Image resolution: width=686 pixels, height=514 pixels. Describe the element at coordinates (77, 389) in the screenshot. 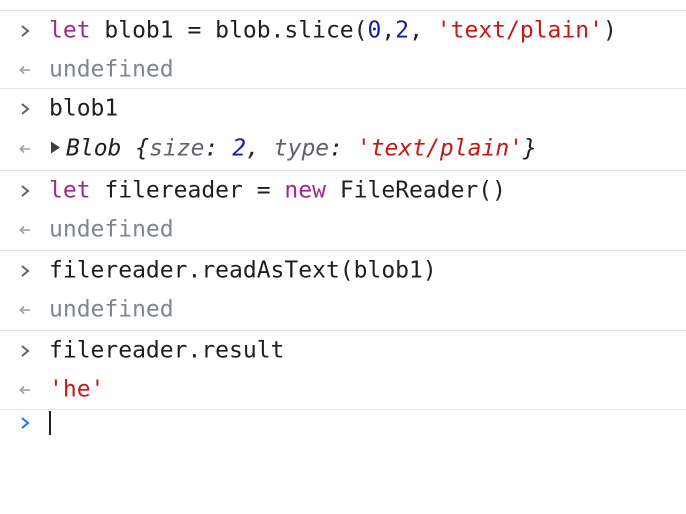

I see `output-string-value: 'he'` at that location.